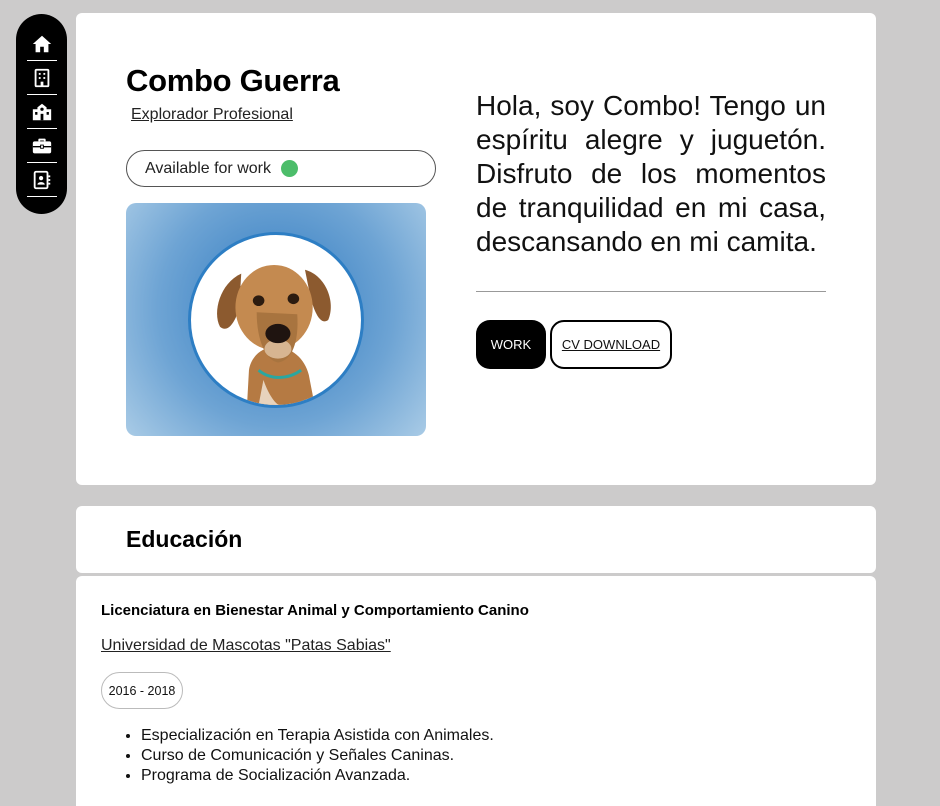  Describe the element at coordinates (511, 344) in the screenshot. I see `work-button: WORK` at that location.